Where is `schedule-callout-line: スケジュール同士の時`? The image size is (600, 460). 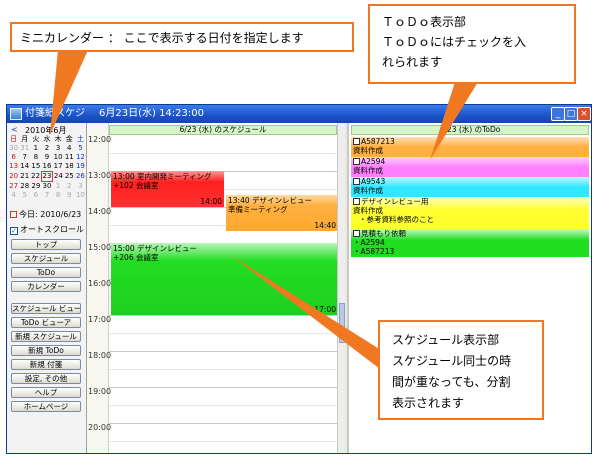 schedule-callout-line: スケジュール同士の時 is located at coordinates (452, 361).